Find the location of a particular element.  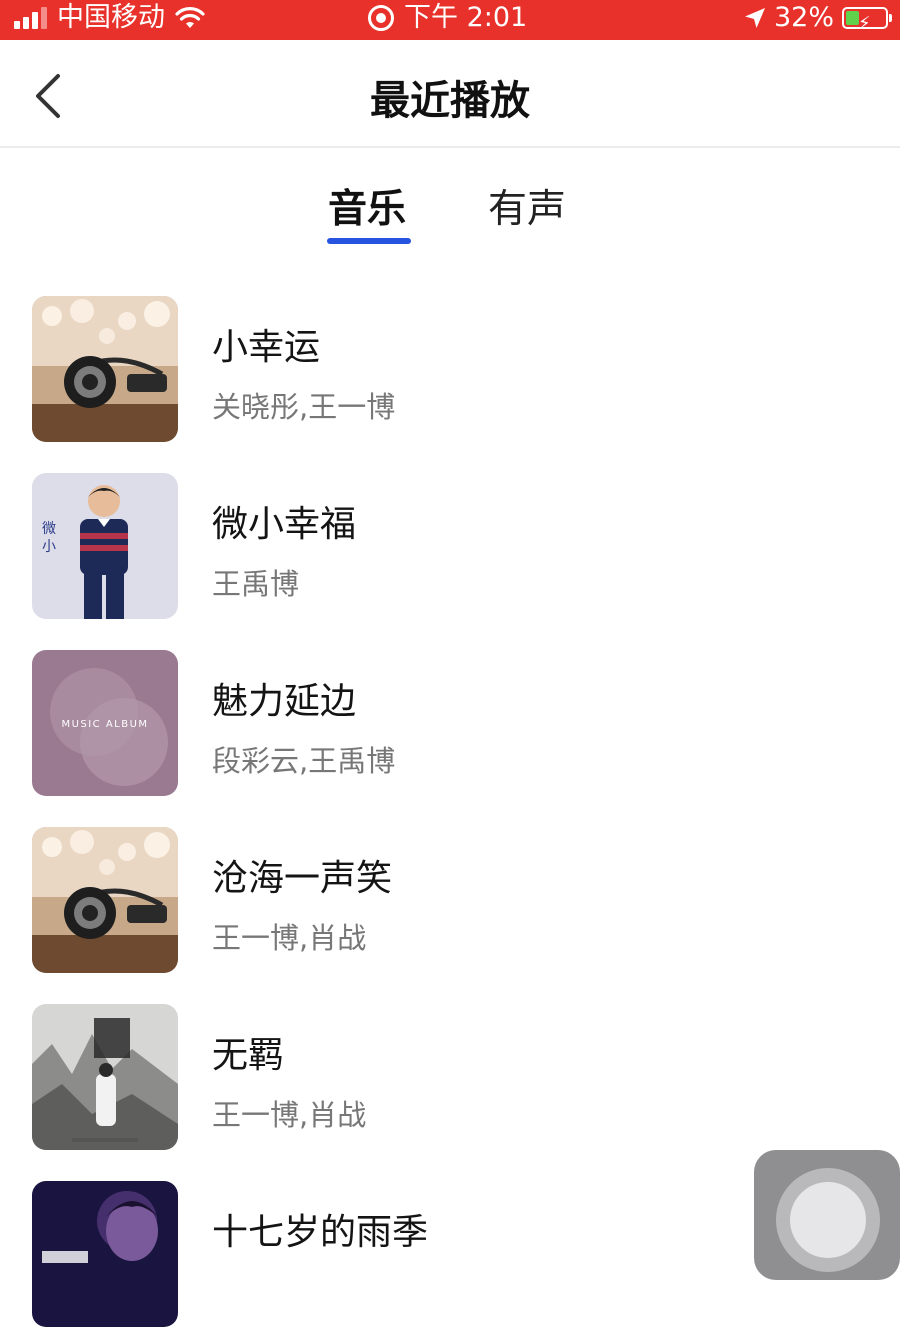

screen-recording-icon is located at coordinates (381, 18).